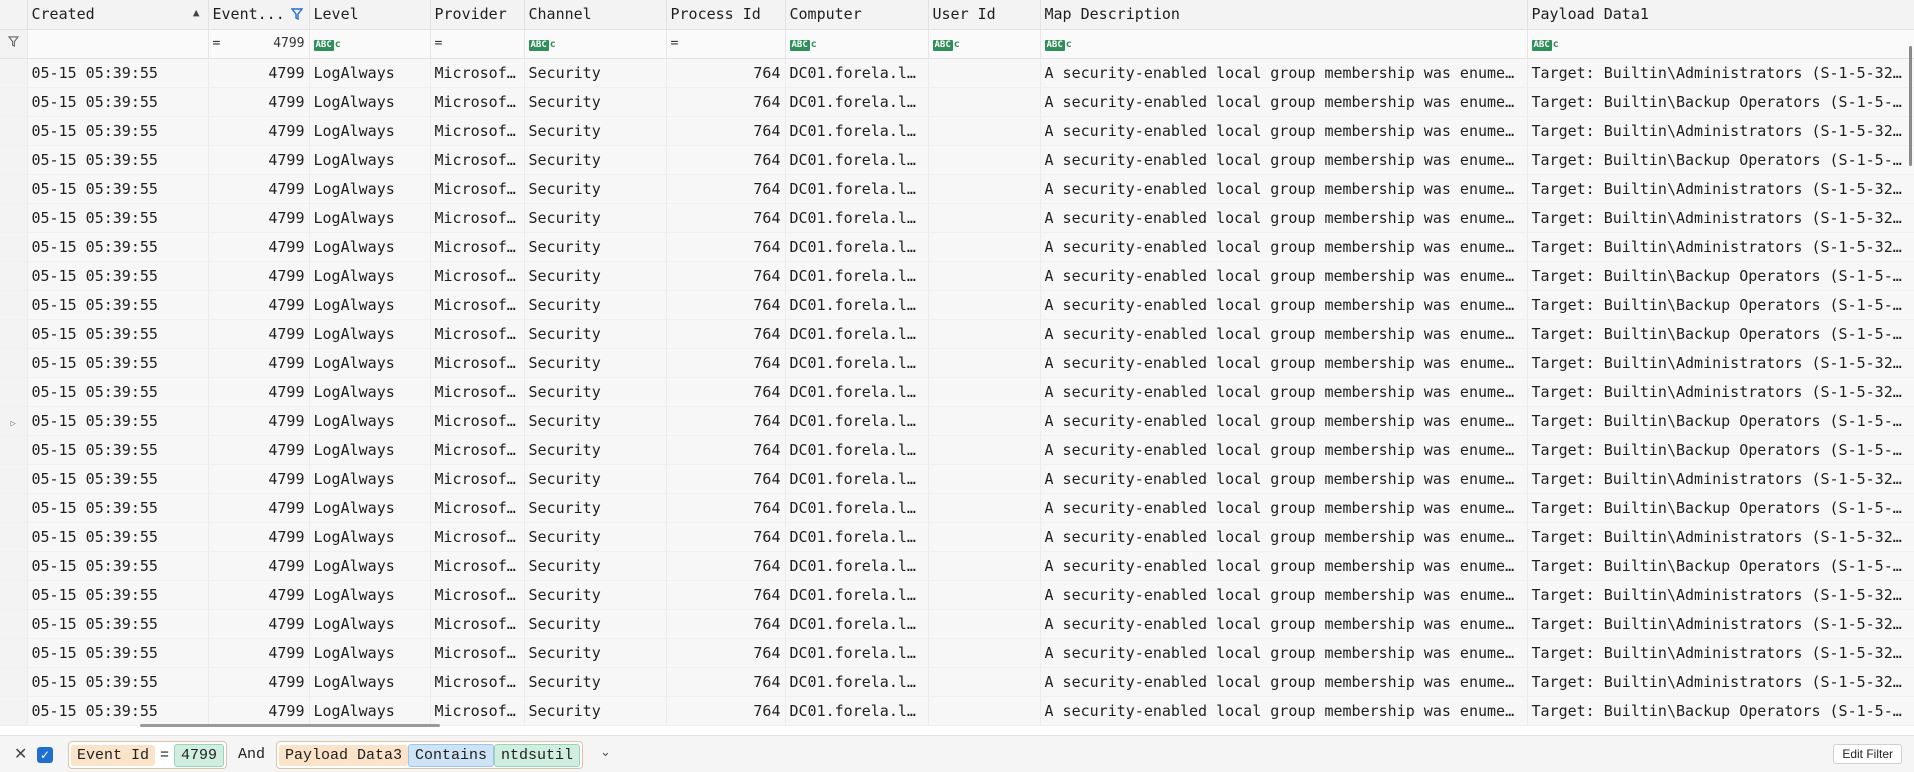 The height and width of the screenshot is (772, 1914). I want to click on filter-field-chip: Payload Data3, so click(344, 755).